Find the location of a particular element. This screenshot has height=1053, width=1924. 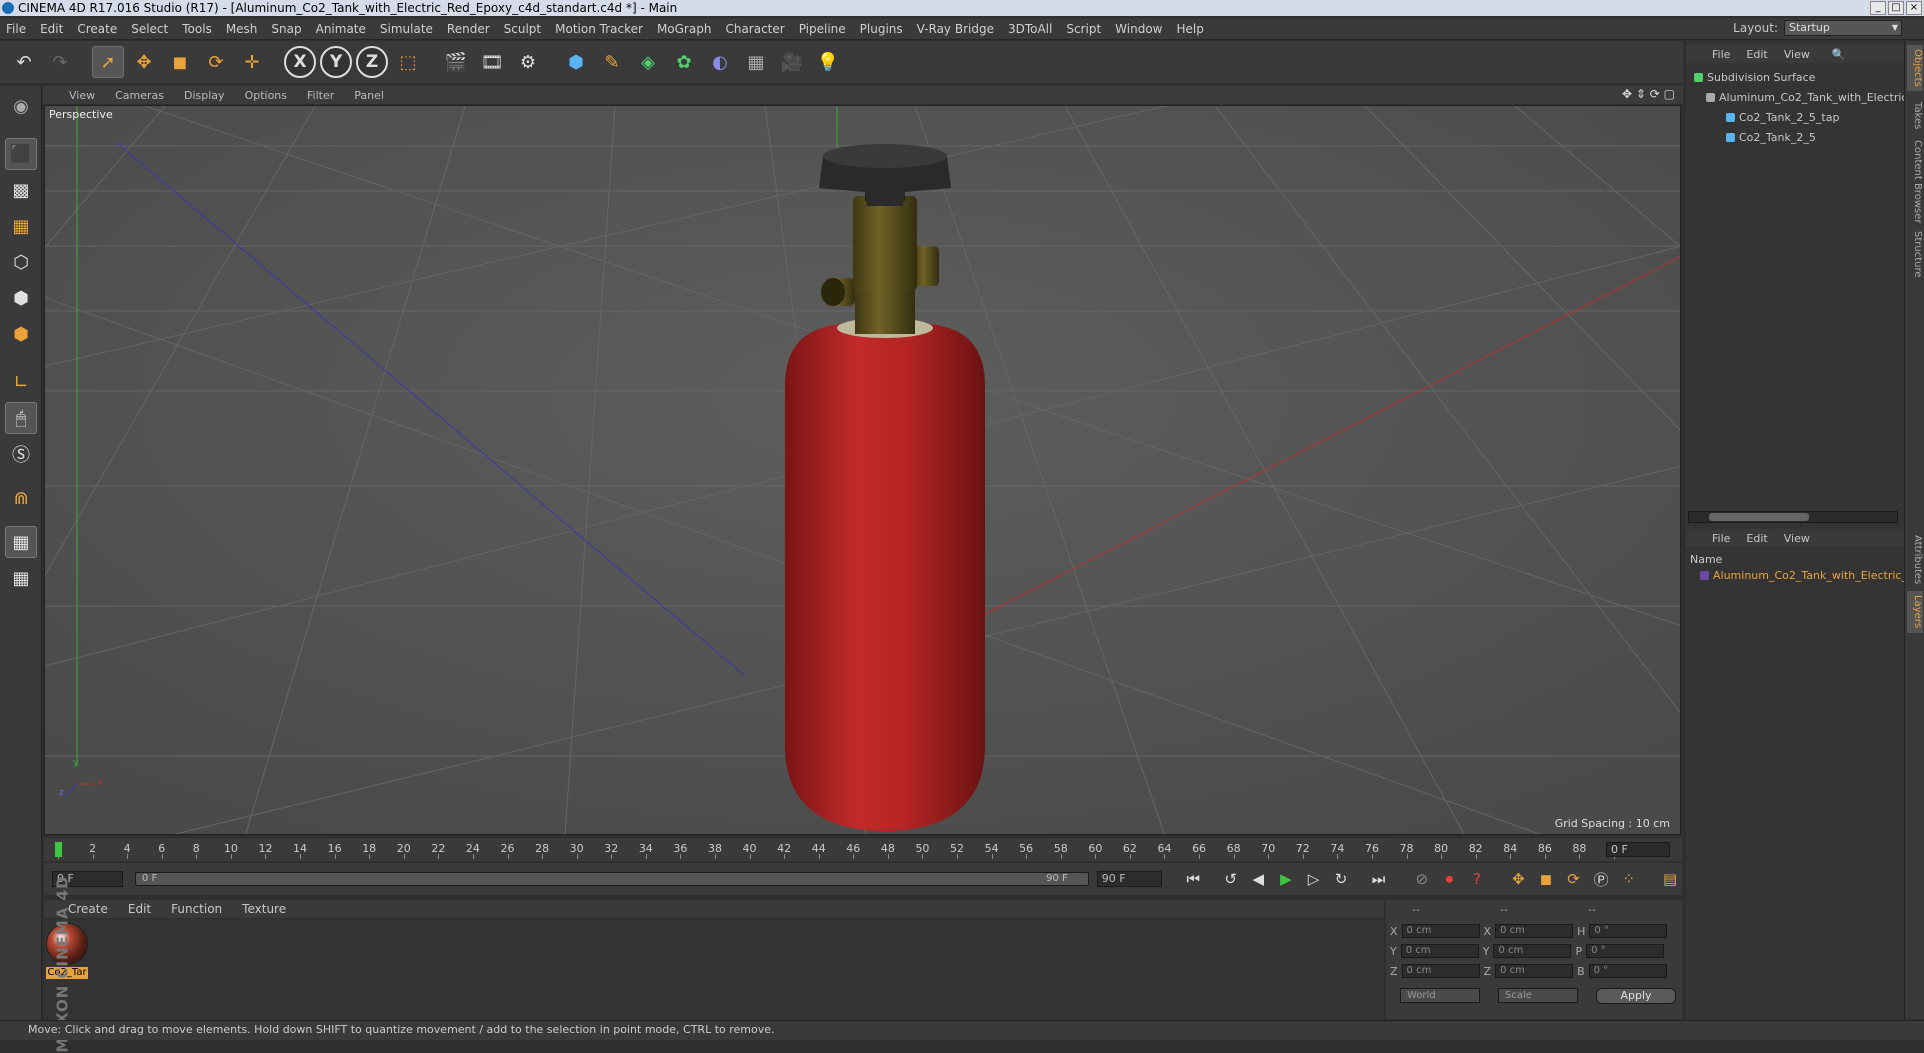

objects-menu-view: View is located at coordinates (1797, 54).